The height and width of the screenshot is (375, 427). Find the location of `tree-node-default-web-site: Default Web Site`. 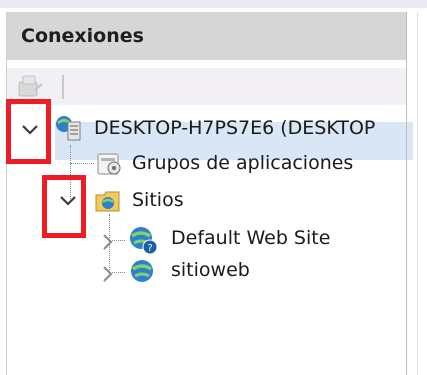

tree-node-default-web-site: Default Web Site is located at coordinates (250, 238).